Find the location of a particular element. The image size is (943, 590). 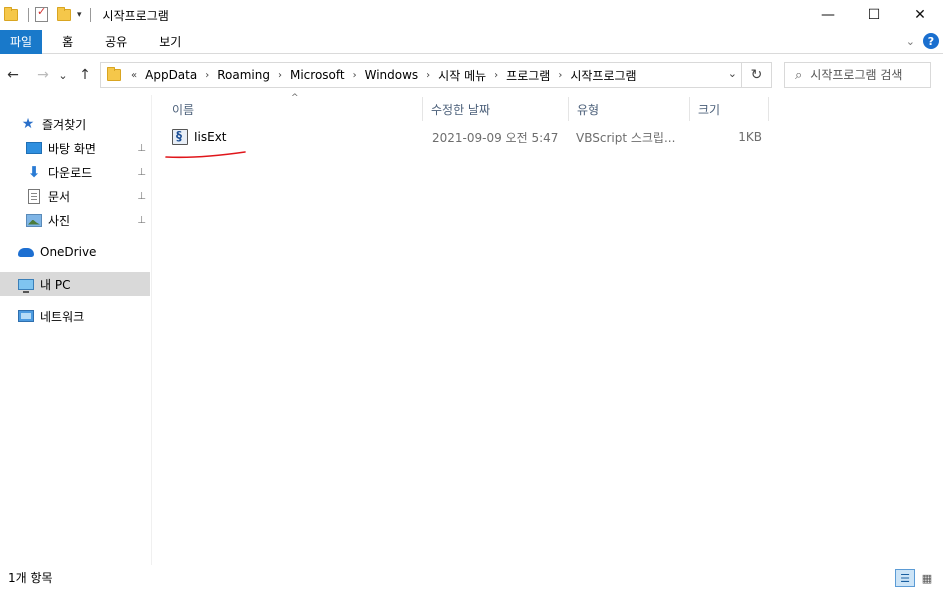

sidebar-item-label: 내 PC is located at coordinates (55, 284).